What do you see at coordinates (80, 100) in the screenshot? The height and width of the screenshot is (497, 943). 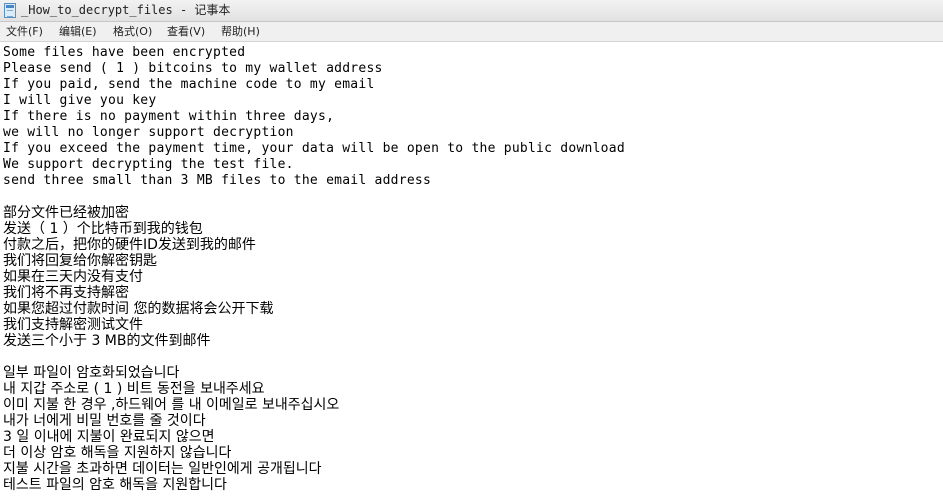 I see `text-line: I will give you key` at bounding box center [80, 100].